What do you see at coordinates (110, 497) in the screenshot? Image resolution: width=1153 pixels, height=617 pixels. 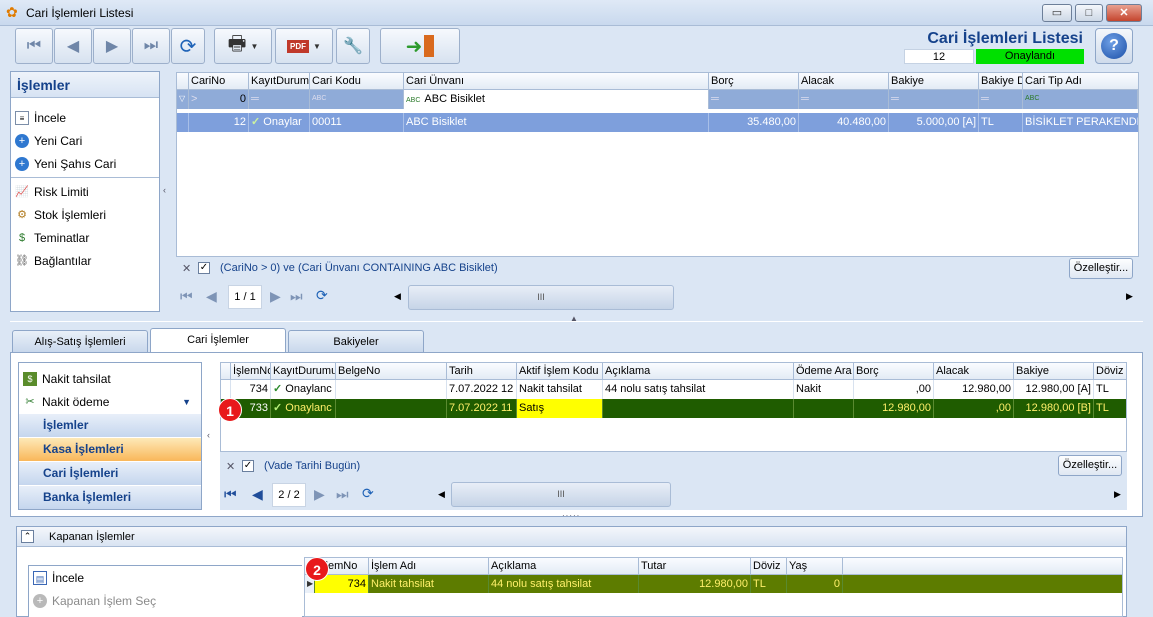 I see `nav-banka-islemleri: Banka İşlemleri` at bounding box center [110, 497].